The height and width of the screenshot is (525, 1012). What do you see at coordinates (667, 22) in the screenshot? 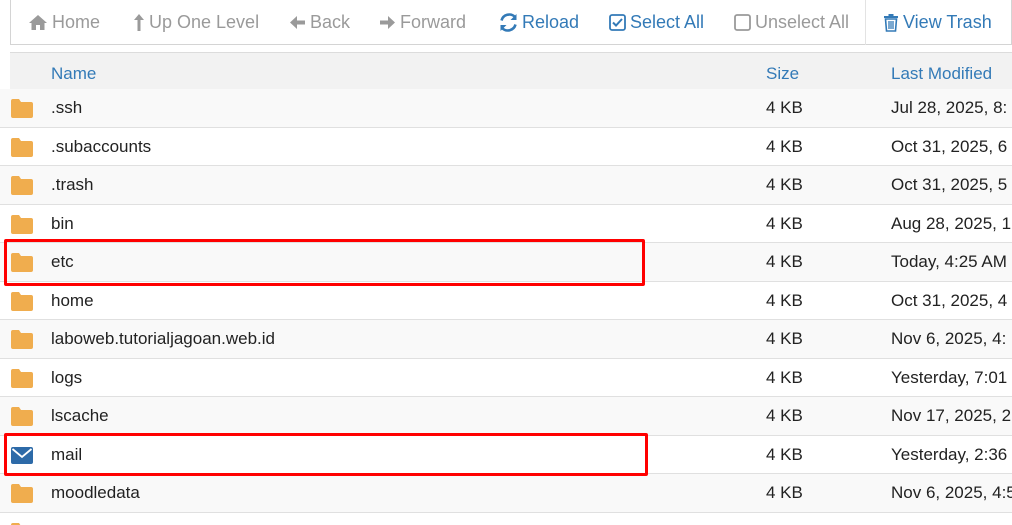
I see `select-all-label: Select All` at bounding box center [667, 22].